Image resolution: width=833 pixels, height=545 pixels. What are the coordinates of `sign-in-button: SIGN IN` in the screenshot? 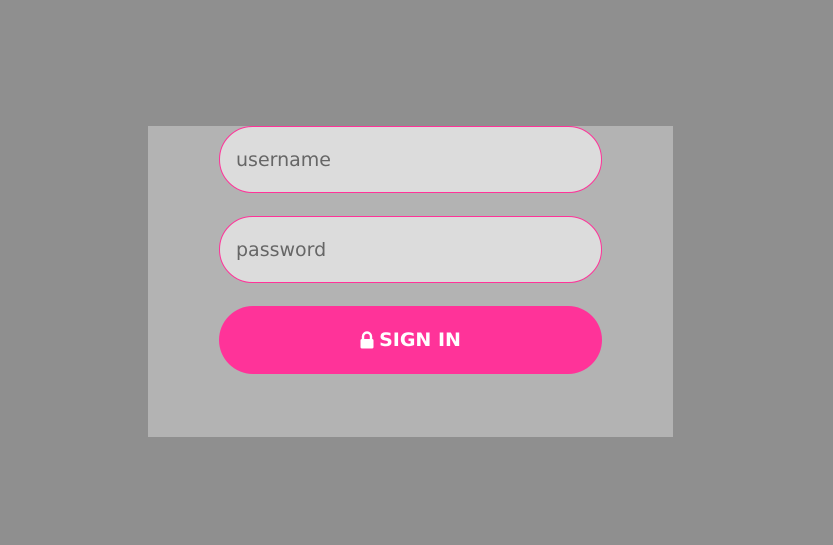 It's located at (410, 340).